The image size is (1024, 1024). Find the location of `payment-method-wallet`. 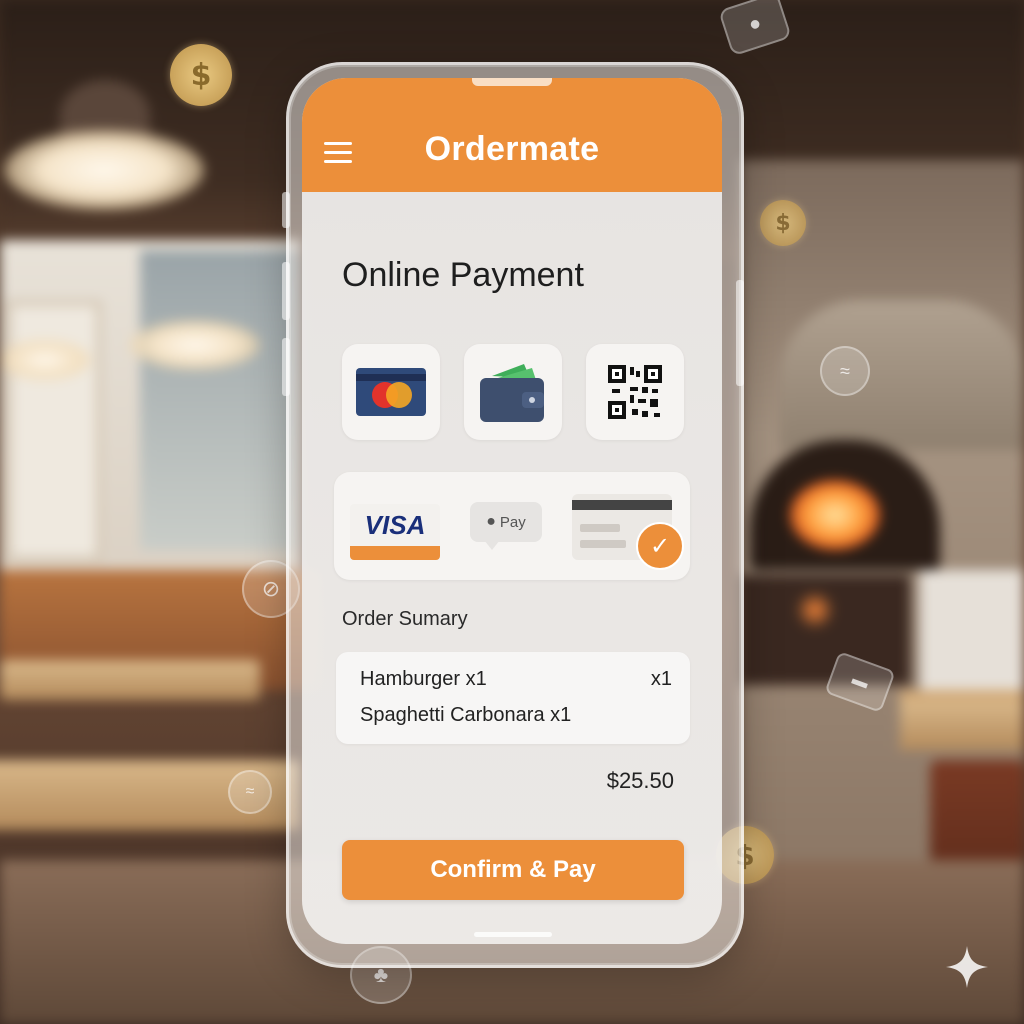

payment-method-wallet is located at coordinates (513, 392).